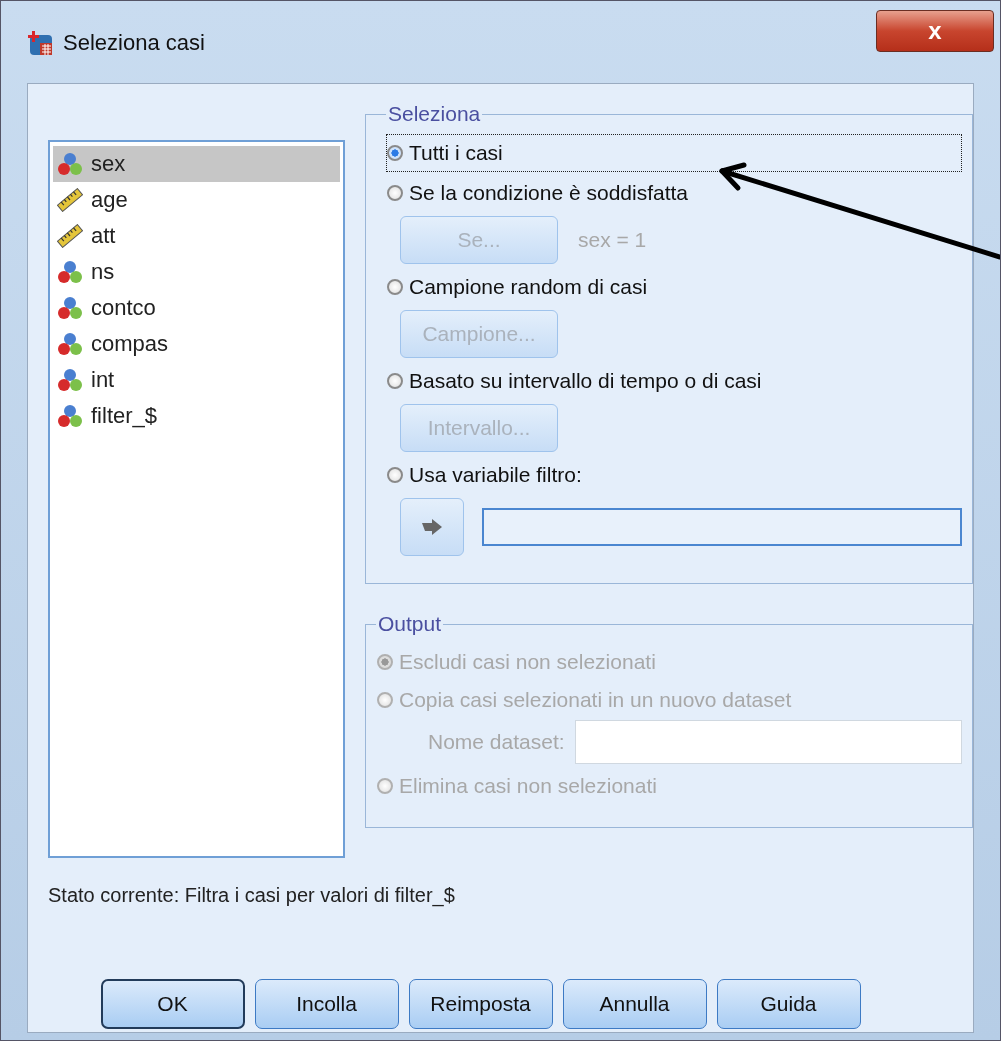  Describe the element at coordinates (612, 240) in the screenshot. I see `condition-text: sex = 1` at that location.